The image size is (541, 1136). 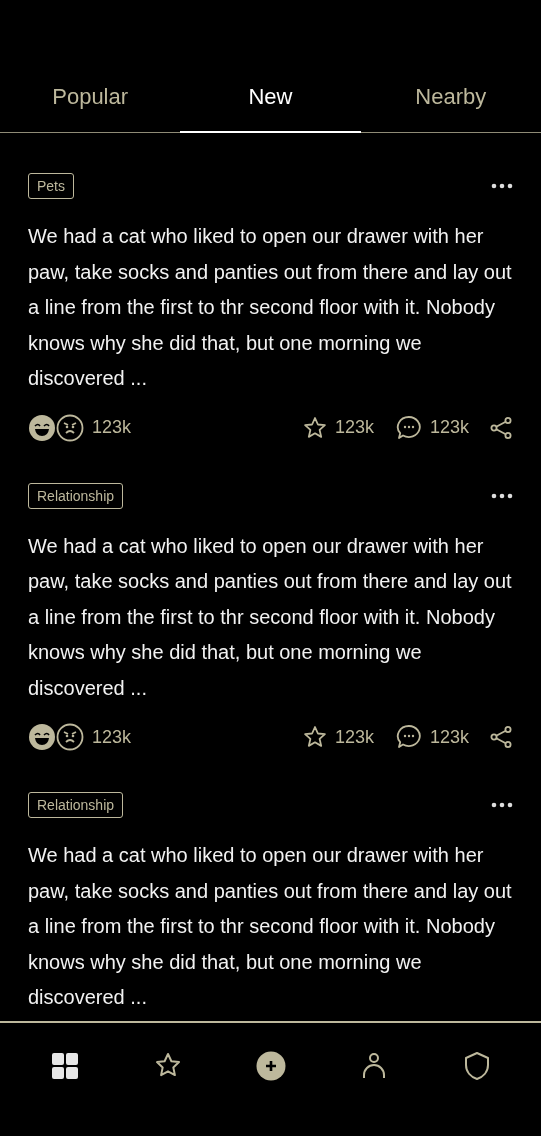 I want to click on category-tag: Pets, so click(x=51, y=186).